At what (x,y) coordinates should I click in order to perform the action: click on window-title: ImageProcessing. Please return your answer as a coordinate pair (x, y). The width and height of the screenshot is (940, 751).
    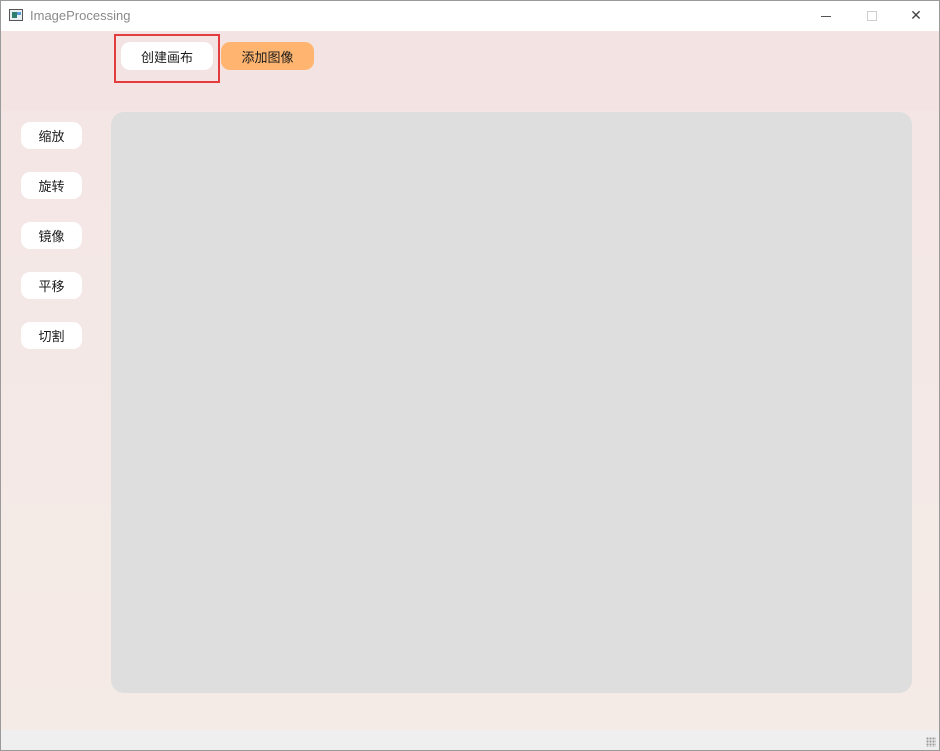
    Looking at the image, I should click on (80, 15).